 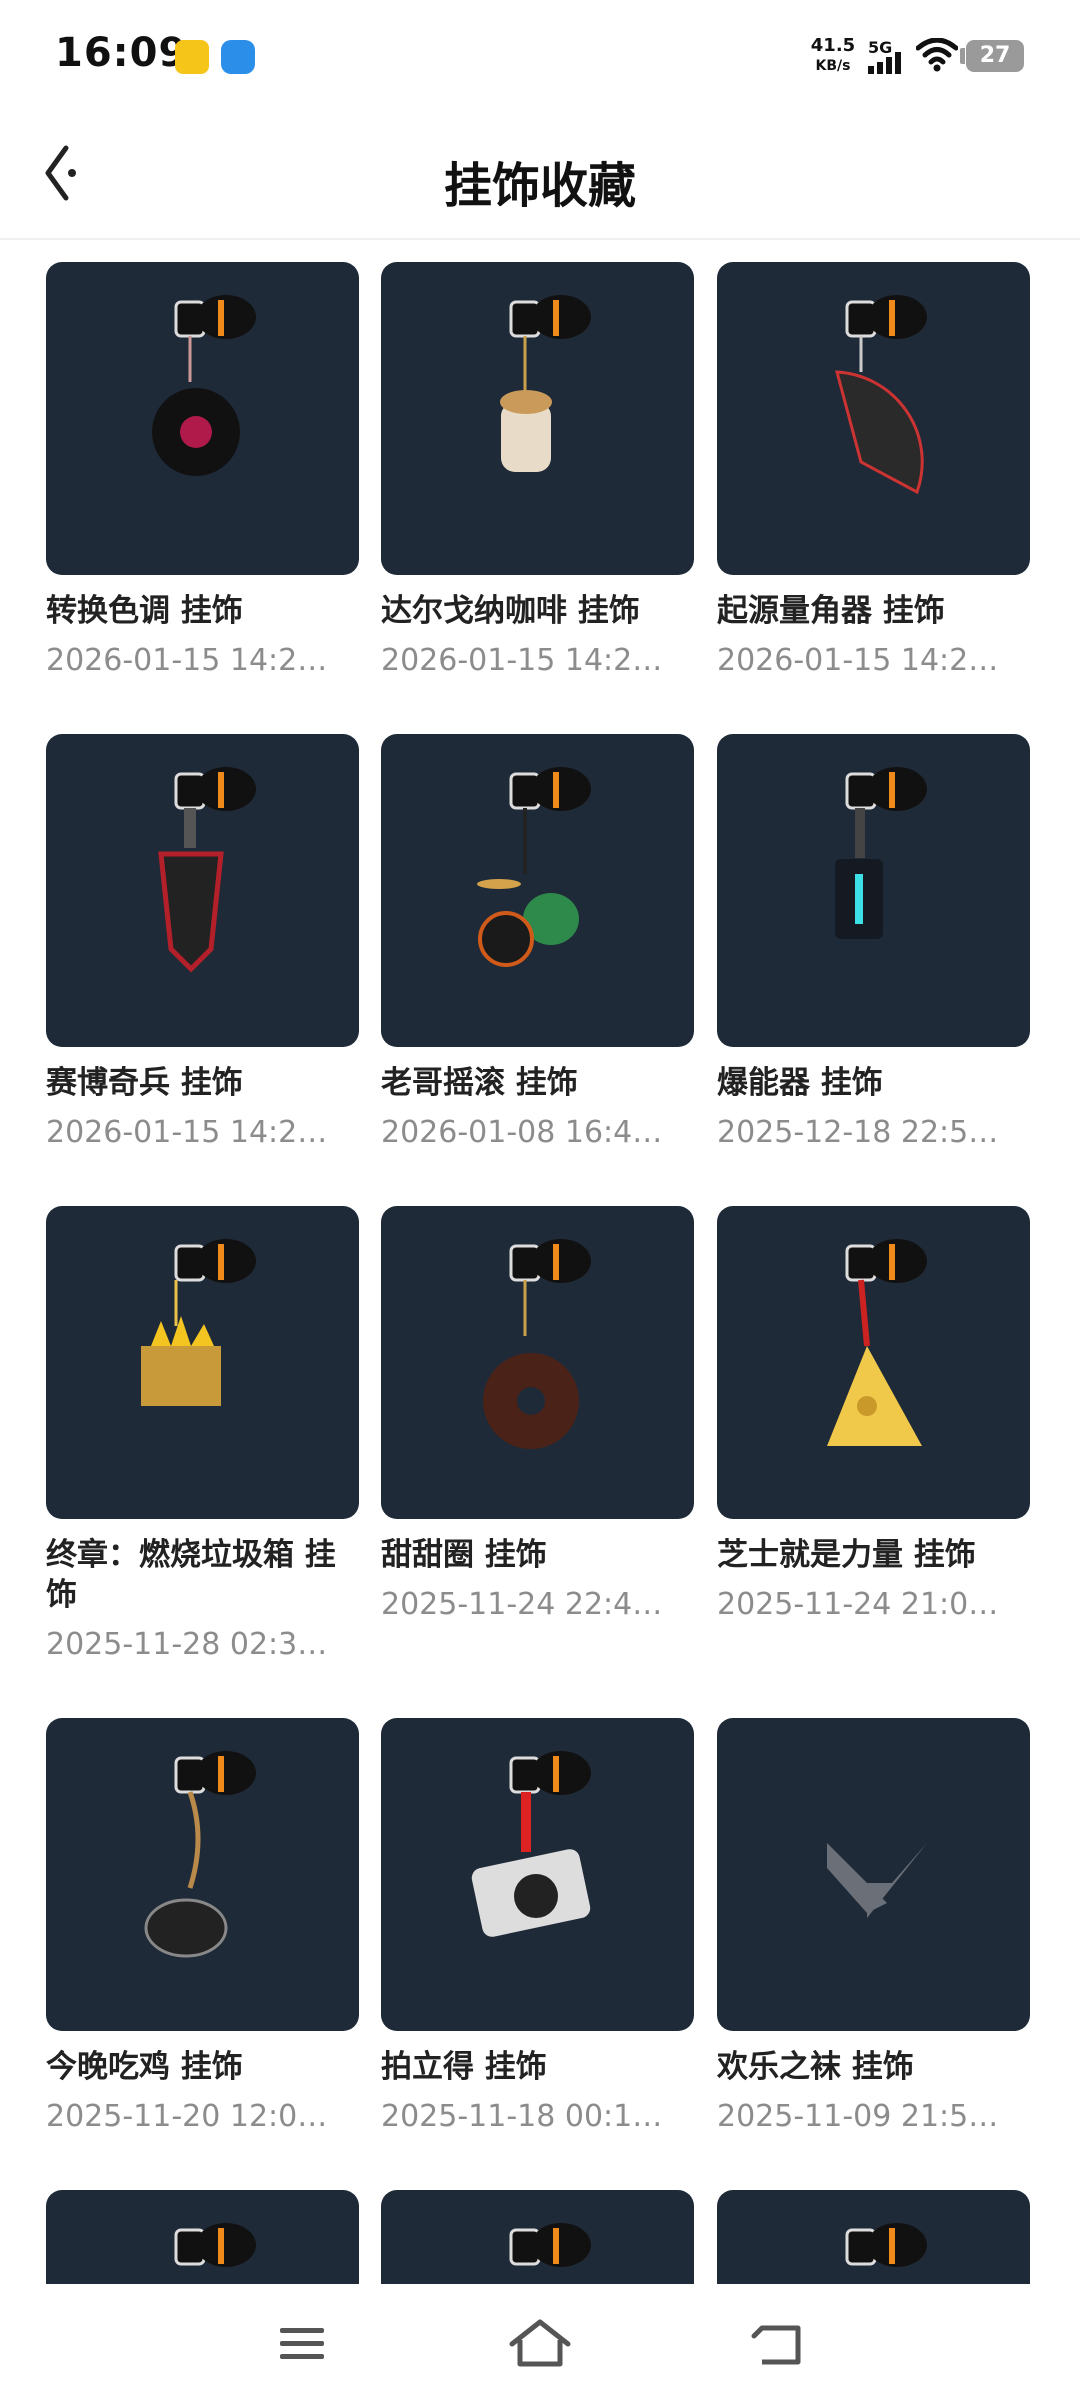 I want to click on back-nav-icon, so click(x=780, y=2343).